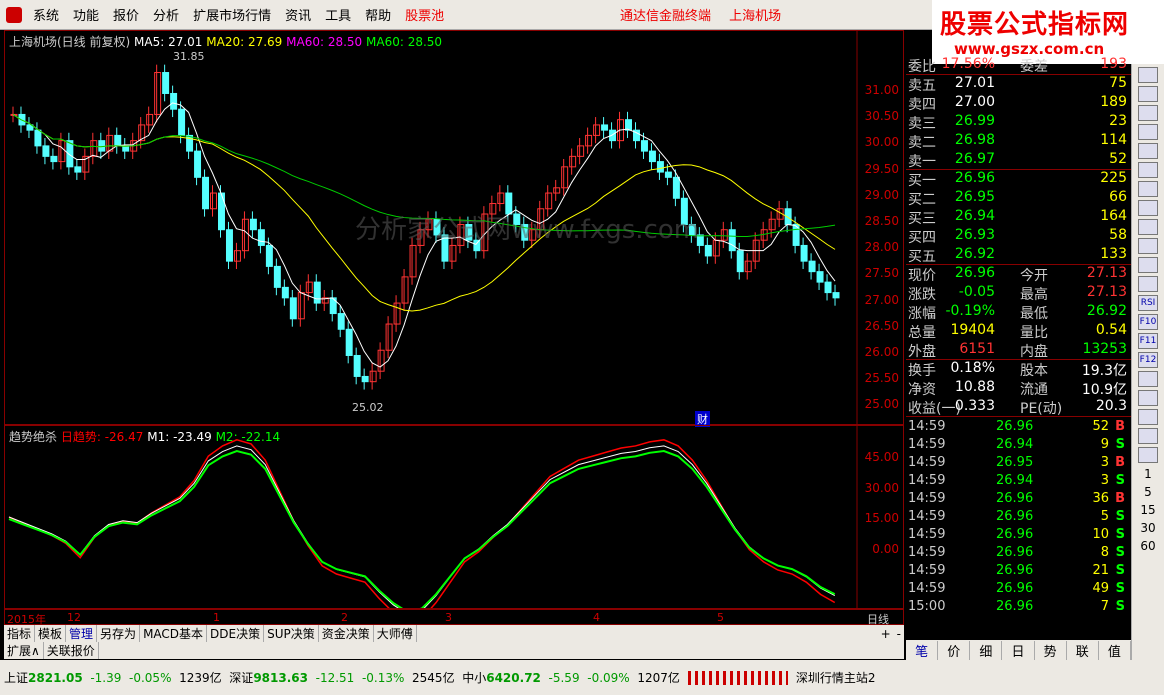 The height and width of the screenshot is (695, 1164). What do you see at coordinates (968, 64) in the screenshot?
I see `quote-value: 17.56%` at bounding box center [968, 64].